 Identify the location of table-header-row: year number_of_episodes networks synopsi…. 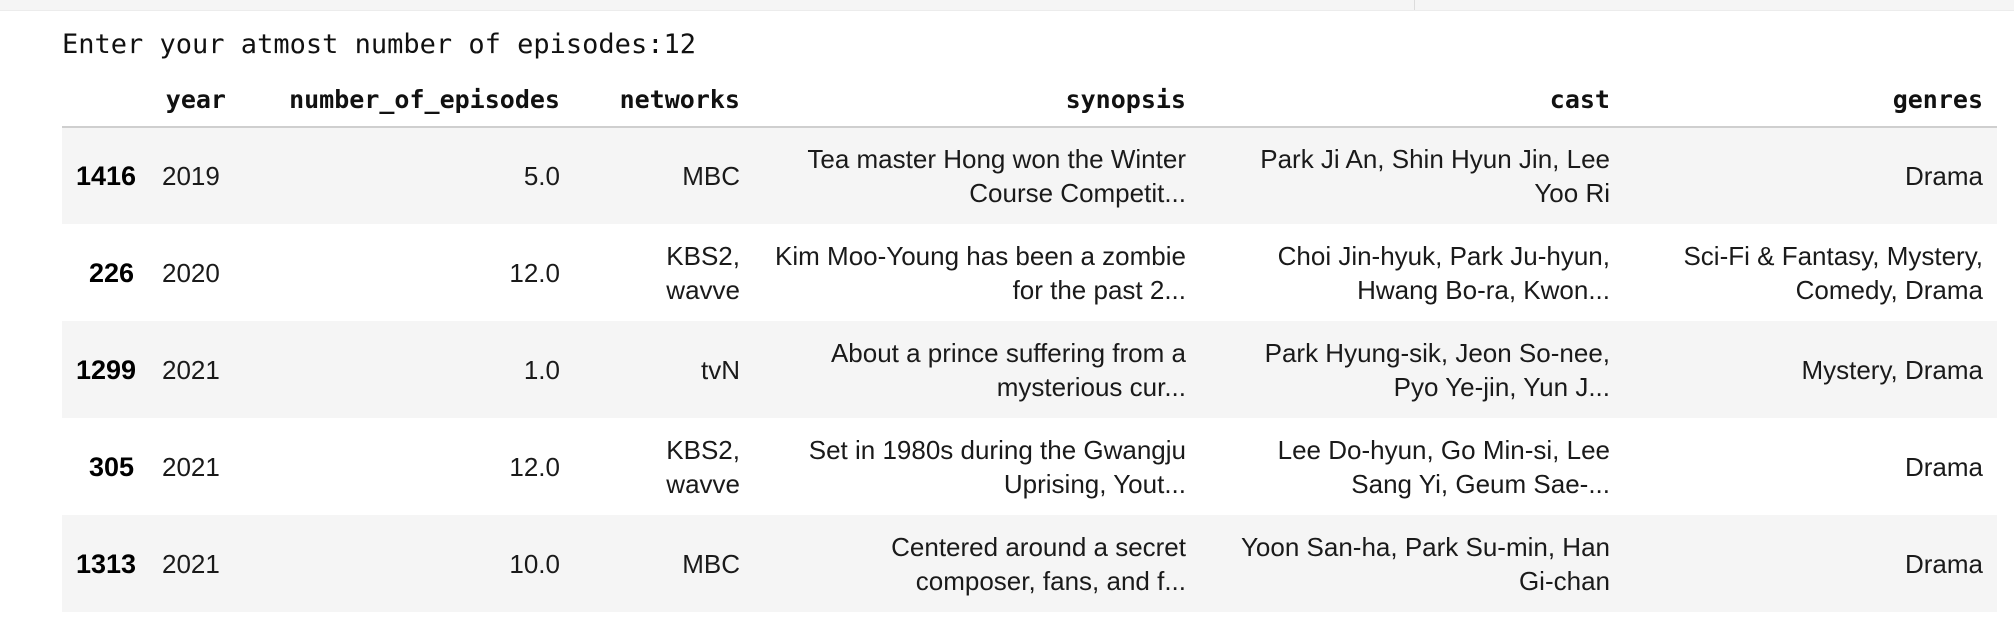
(1029, 101).